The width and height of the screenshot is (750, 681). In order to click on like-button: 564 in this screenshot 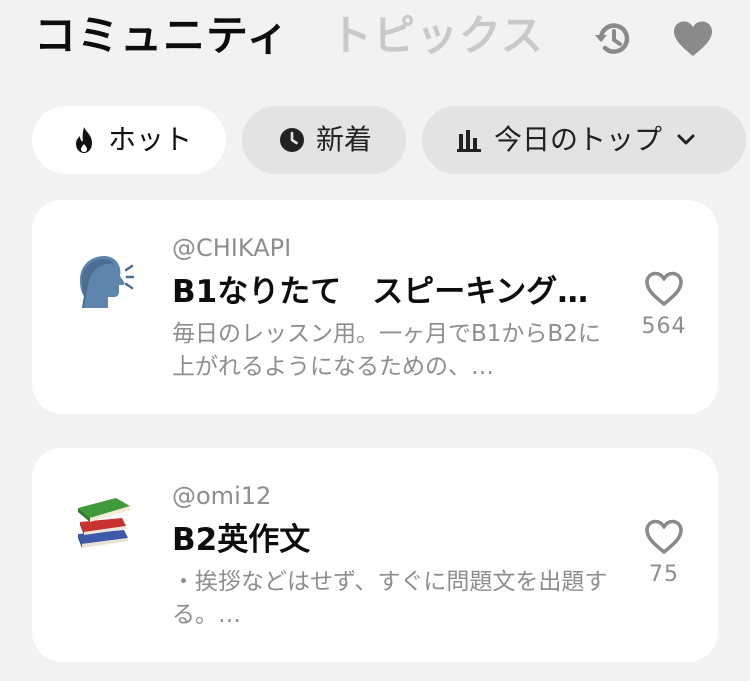, I will do `click(664, 304)`.